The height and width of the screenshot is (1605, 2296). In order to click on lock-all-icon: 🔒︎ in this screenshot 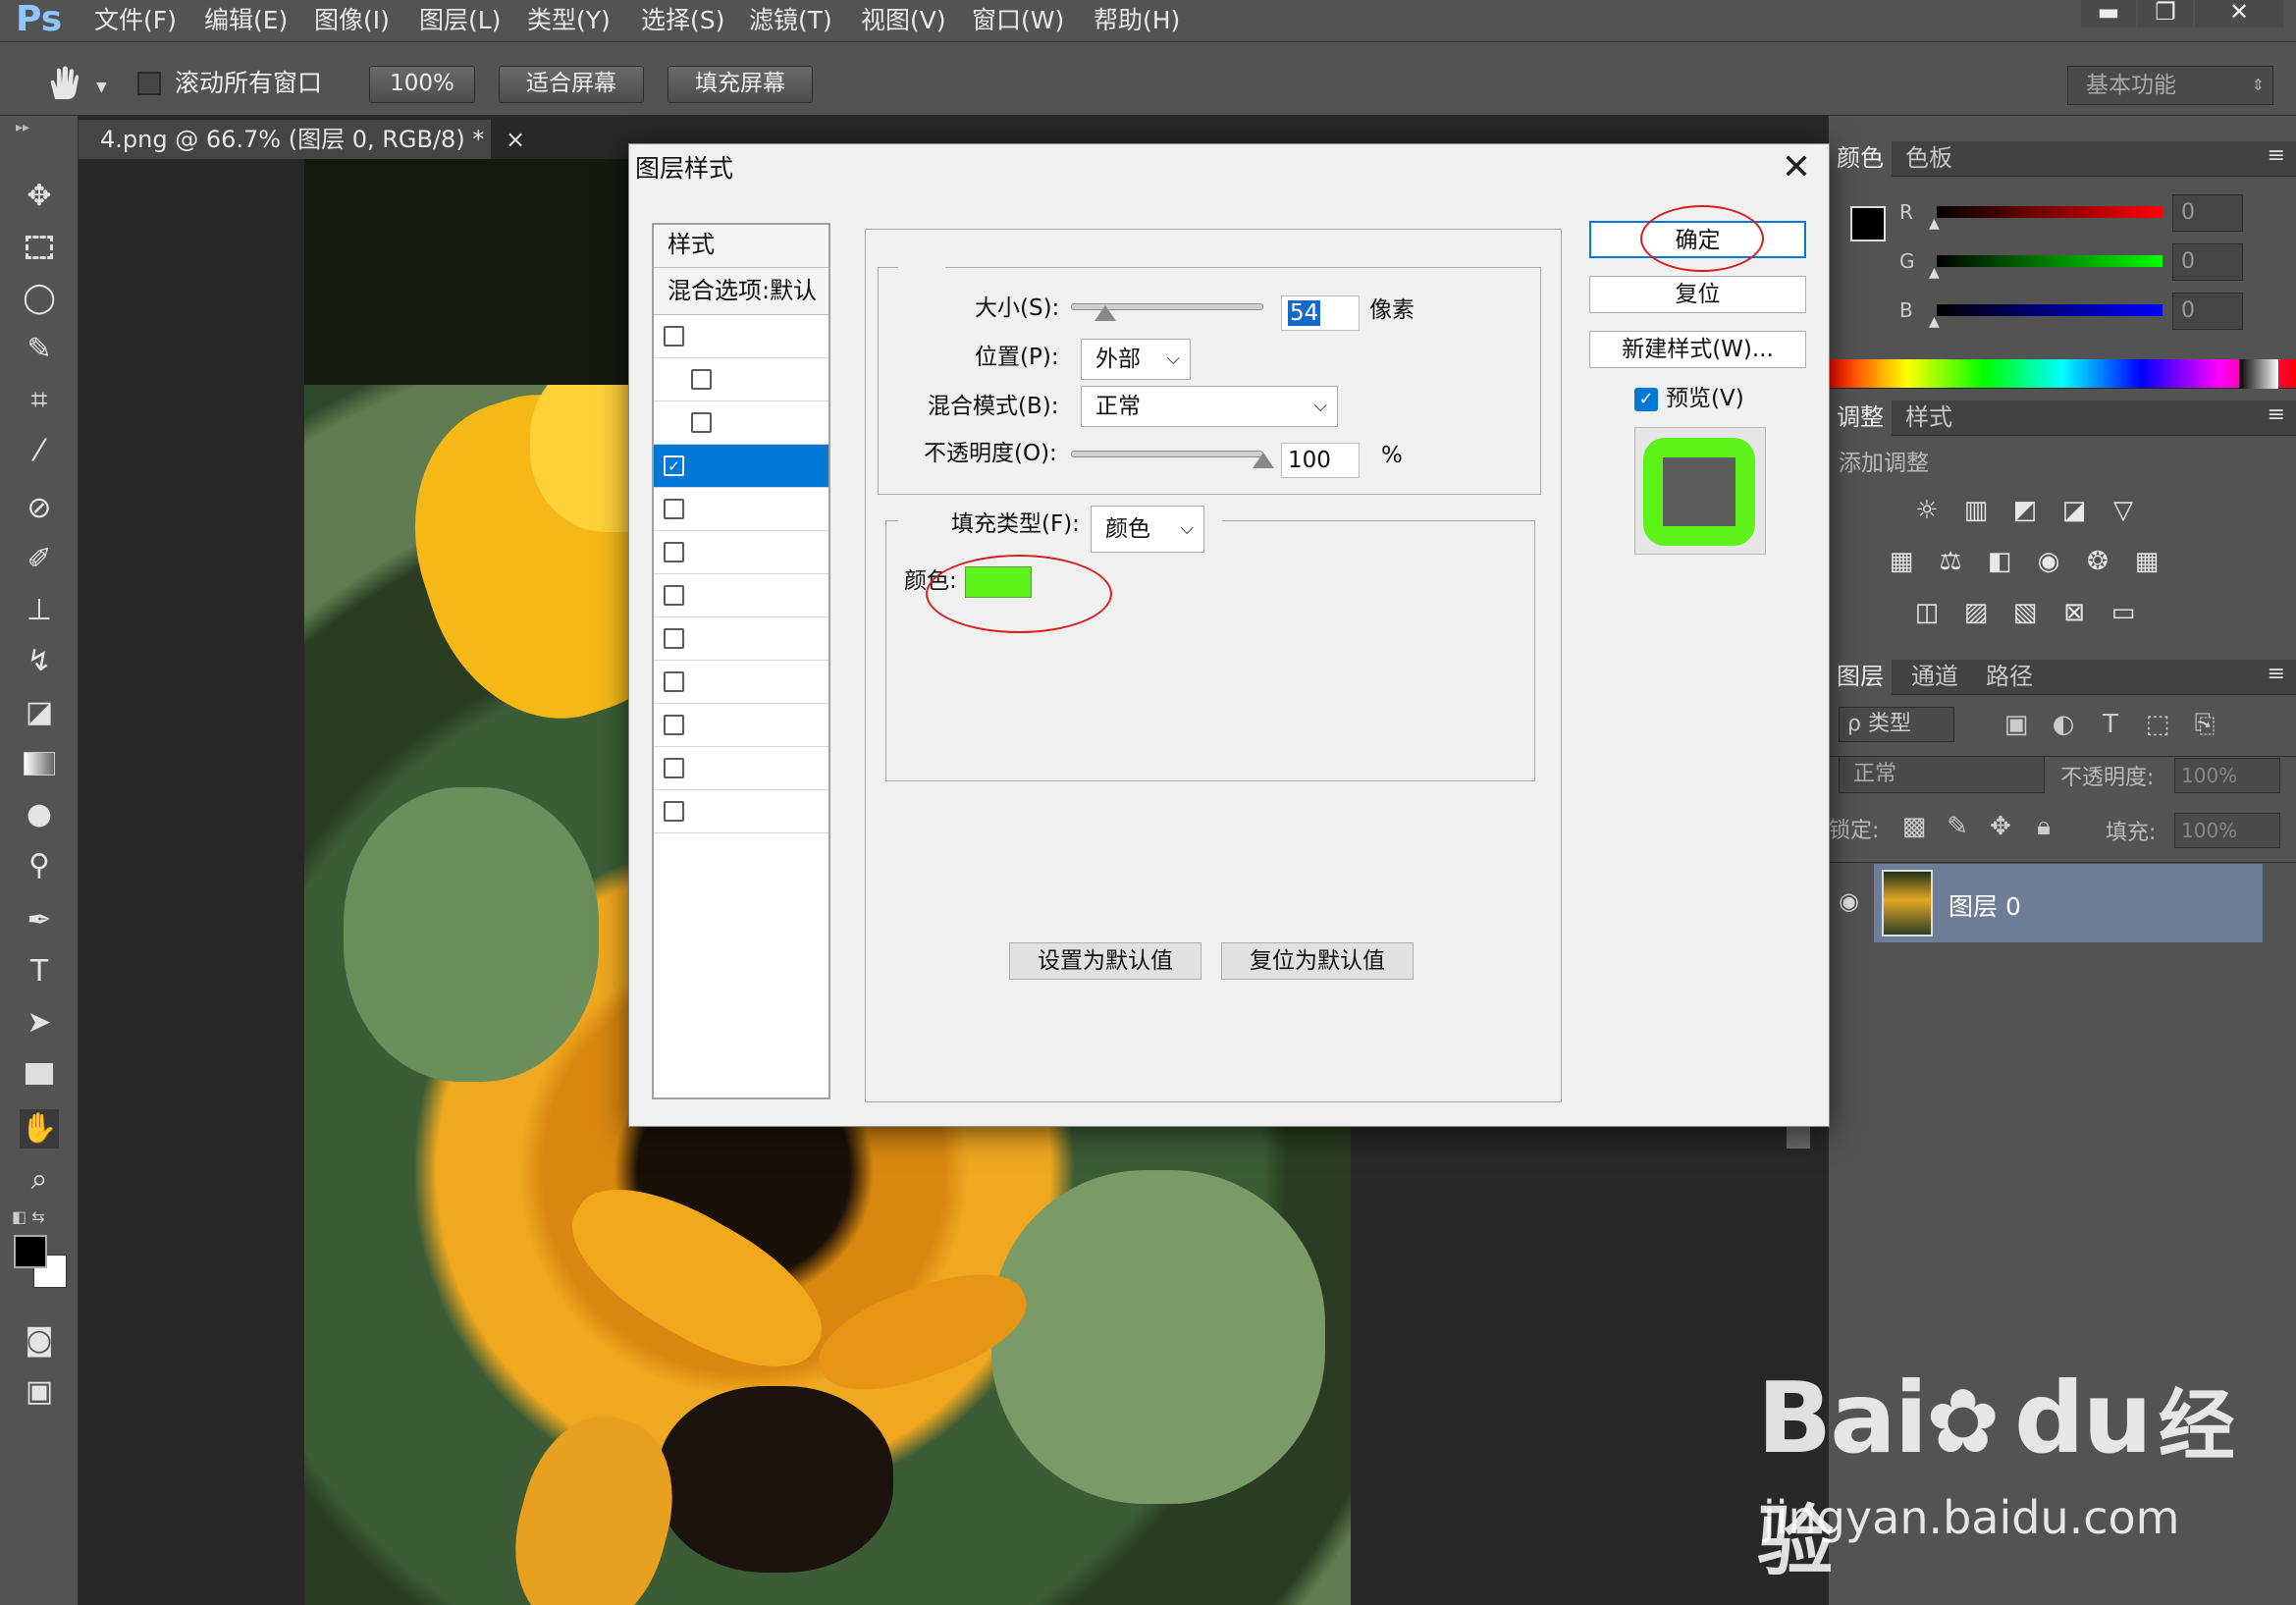, I will do `click(2044, 826)`.